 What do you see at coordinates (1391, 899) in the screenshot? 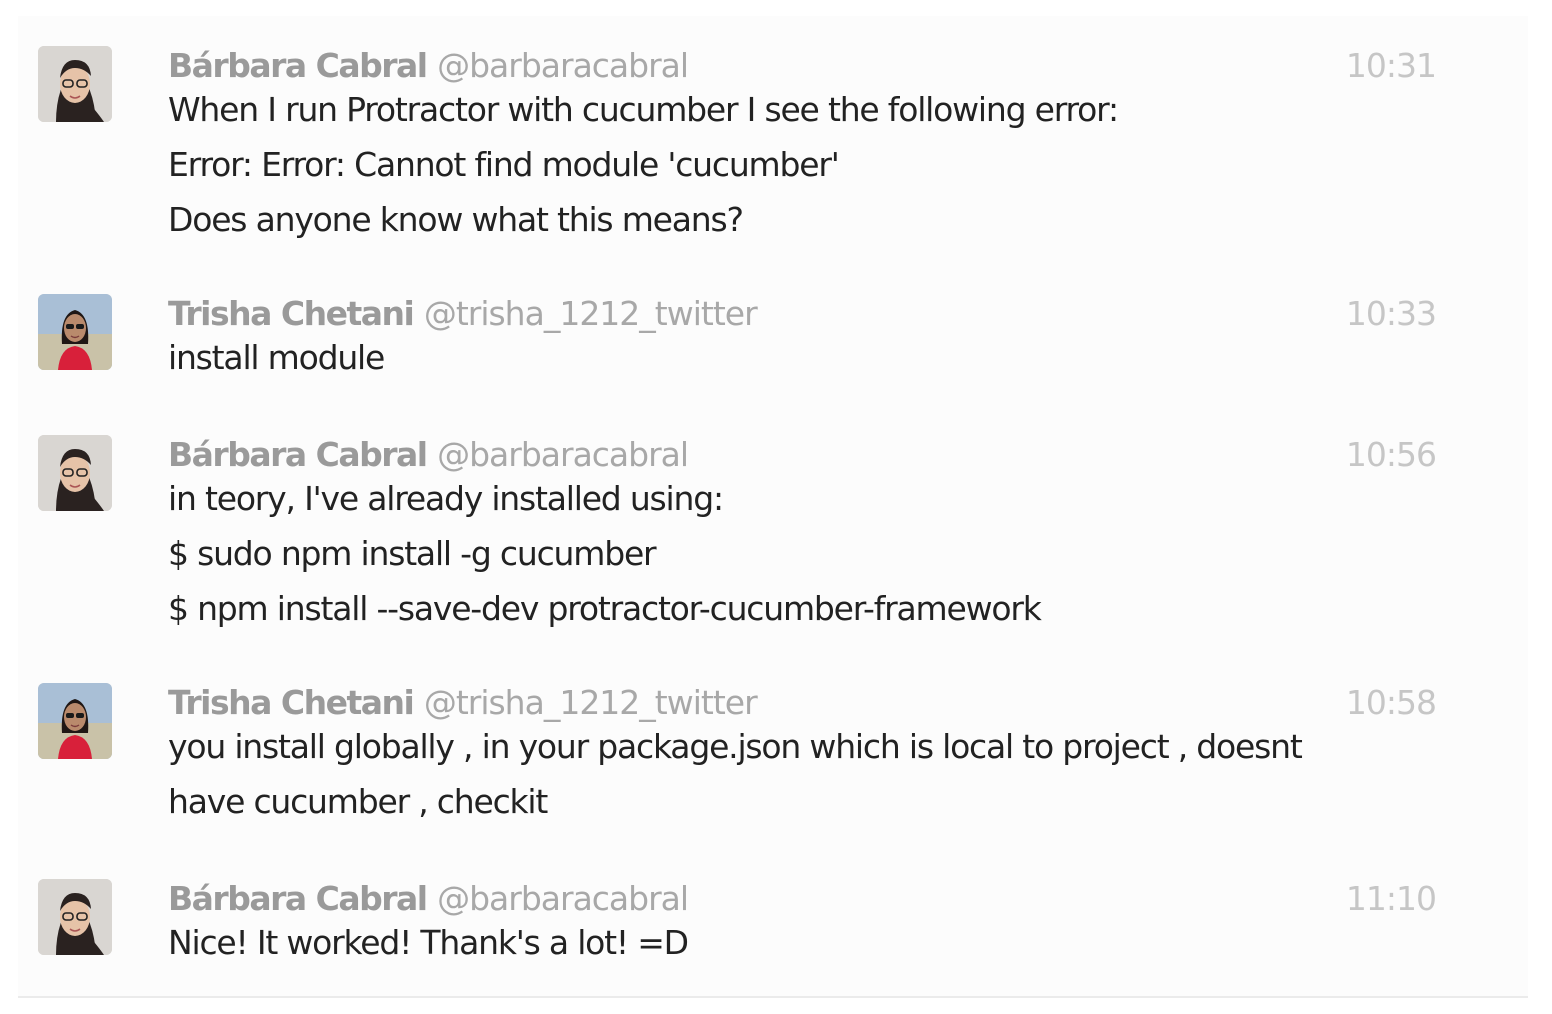
I see `message-timestamp: 11:10` at bounding box center [1391, 899].